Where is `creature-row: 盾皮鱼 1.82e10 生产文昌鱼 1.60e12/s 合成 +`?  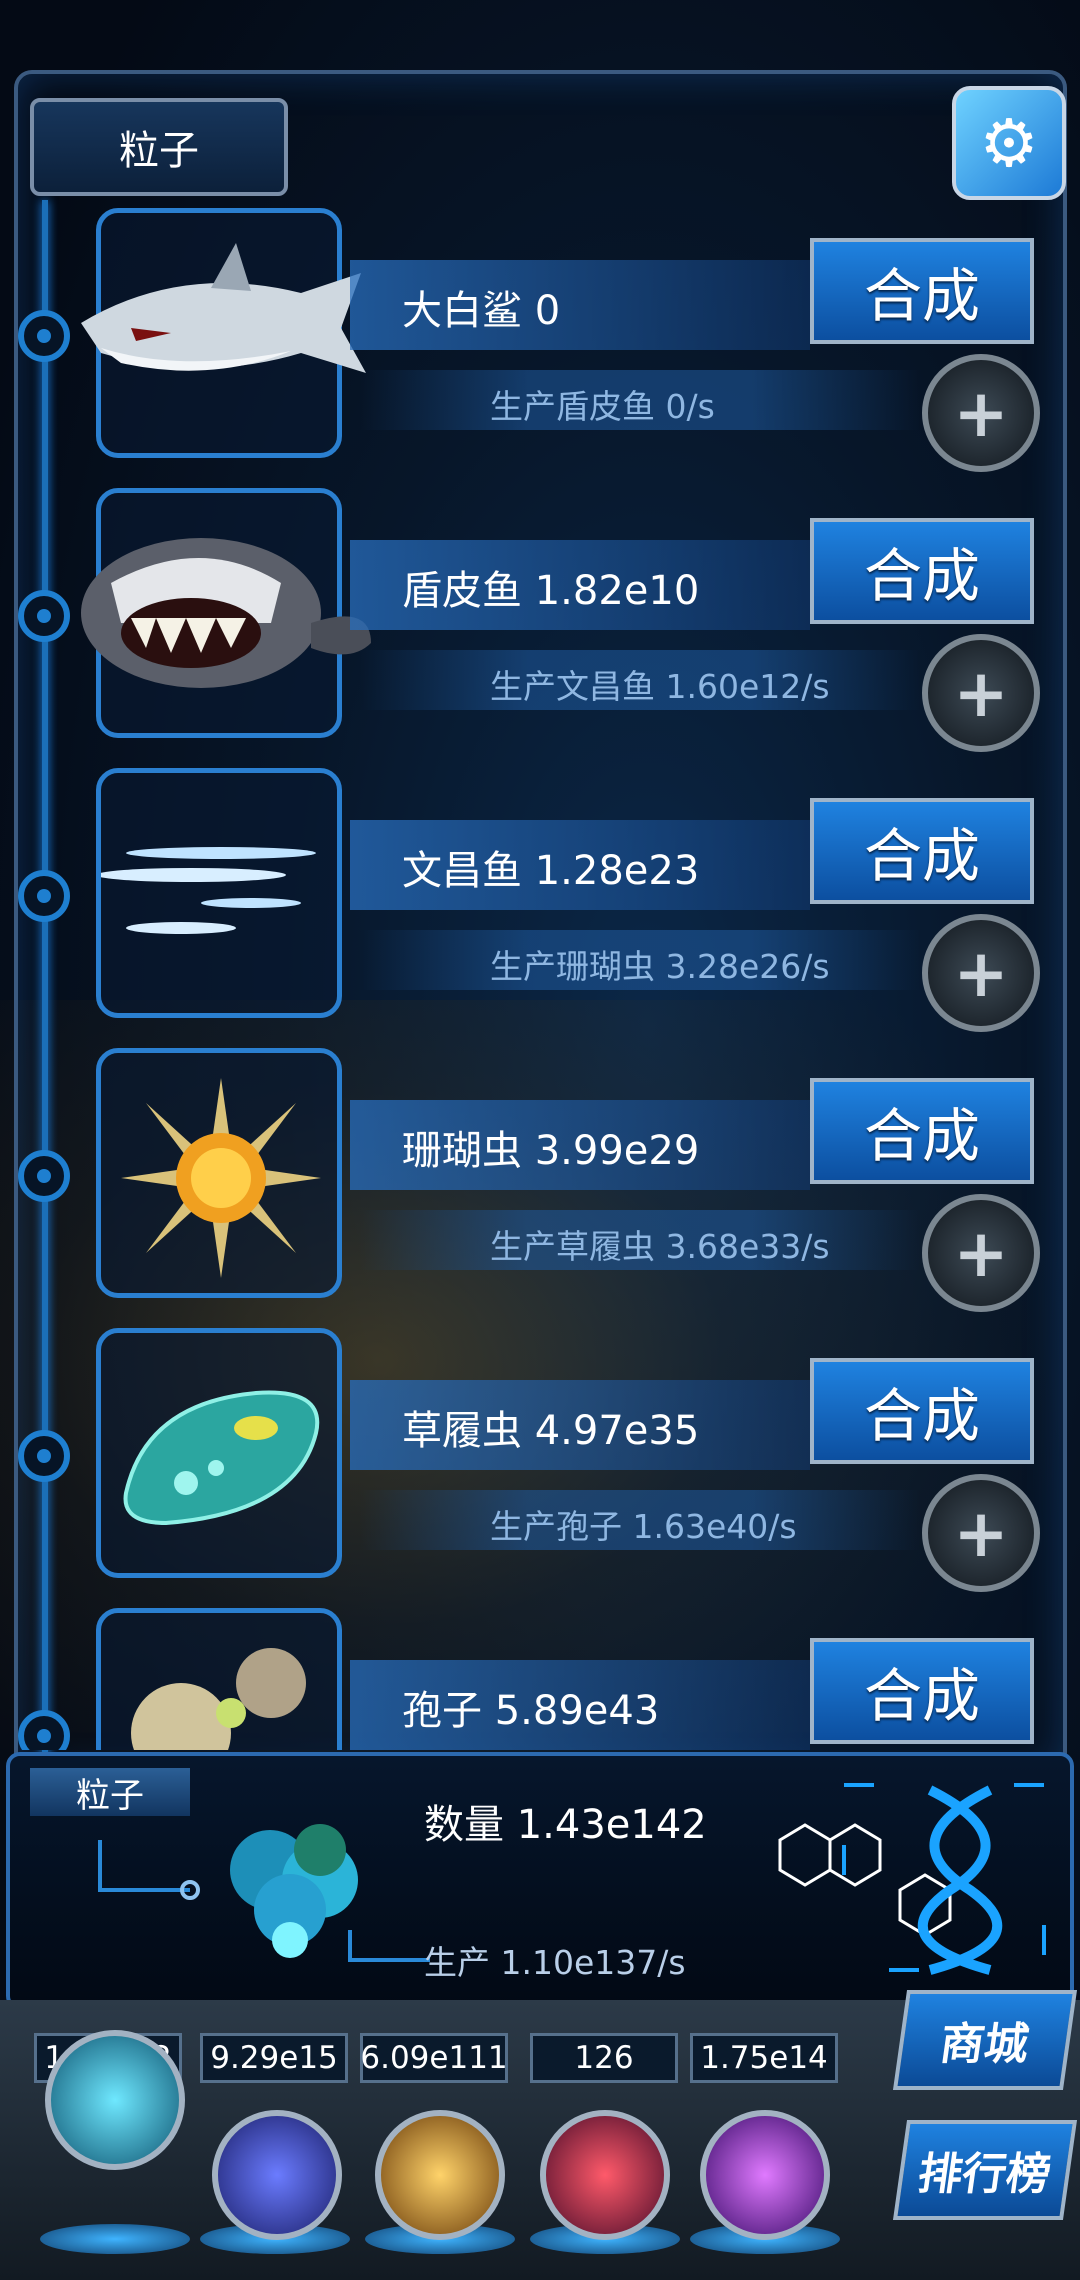 creature-row: 盾皮鱼 1.82e10 生产文昌鱼 1.60e12/s 合成 + is located at coordinates (540, 620).